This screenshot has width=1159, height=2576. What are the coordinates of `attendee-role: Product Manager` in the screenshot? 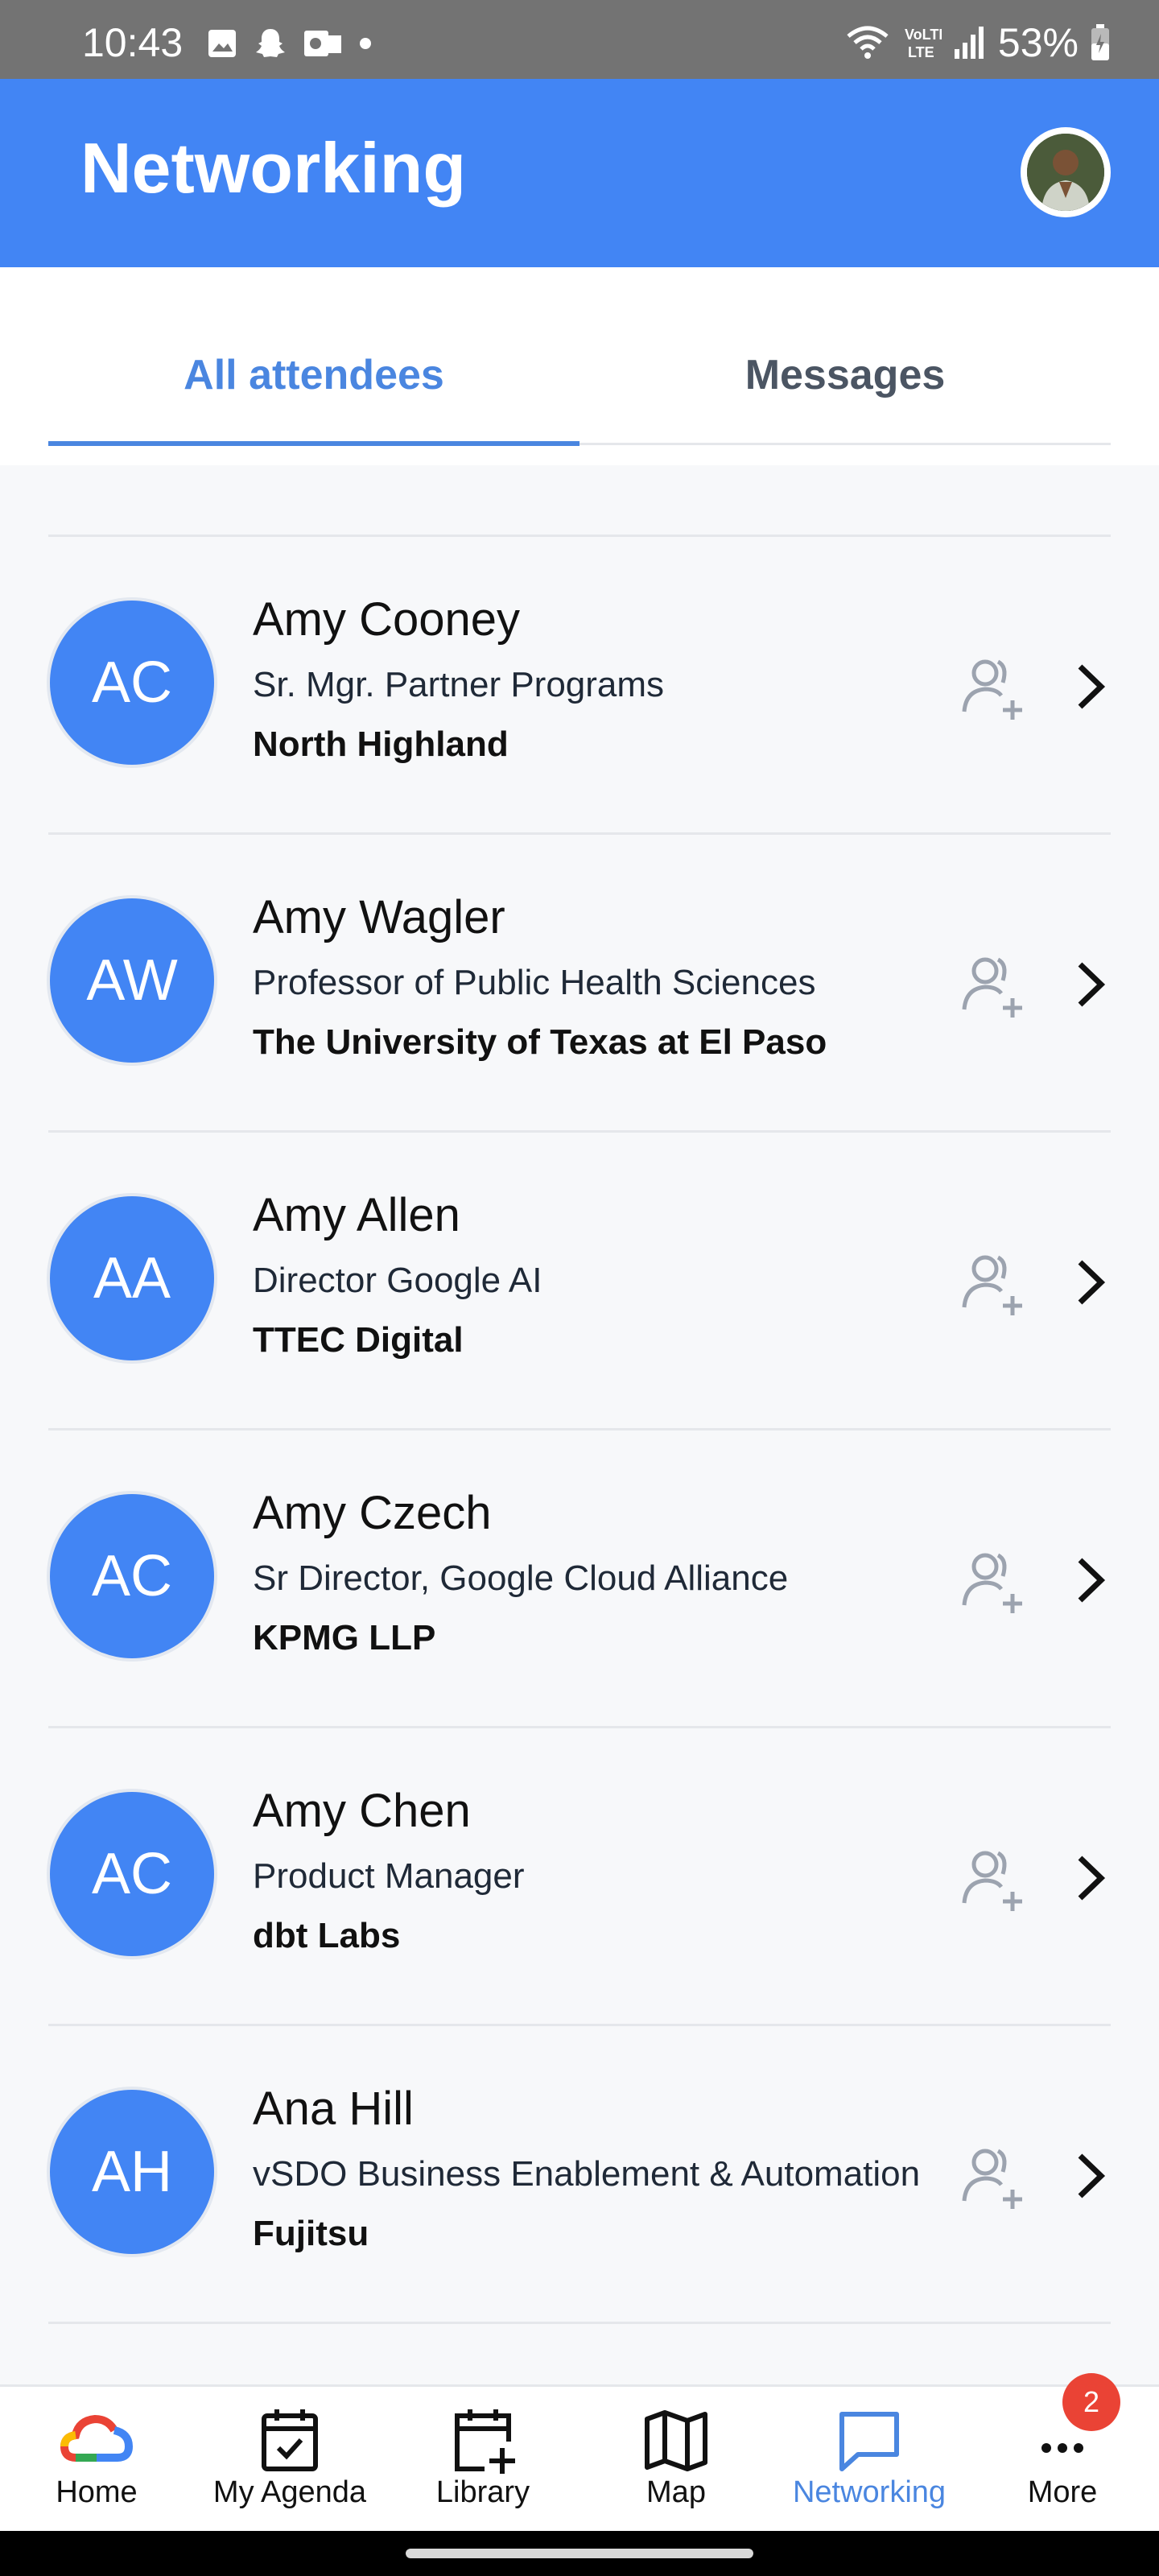 It's located at (389, 1876).